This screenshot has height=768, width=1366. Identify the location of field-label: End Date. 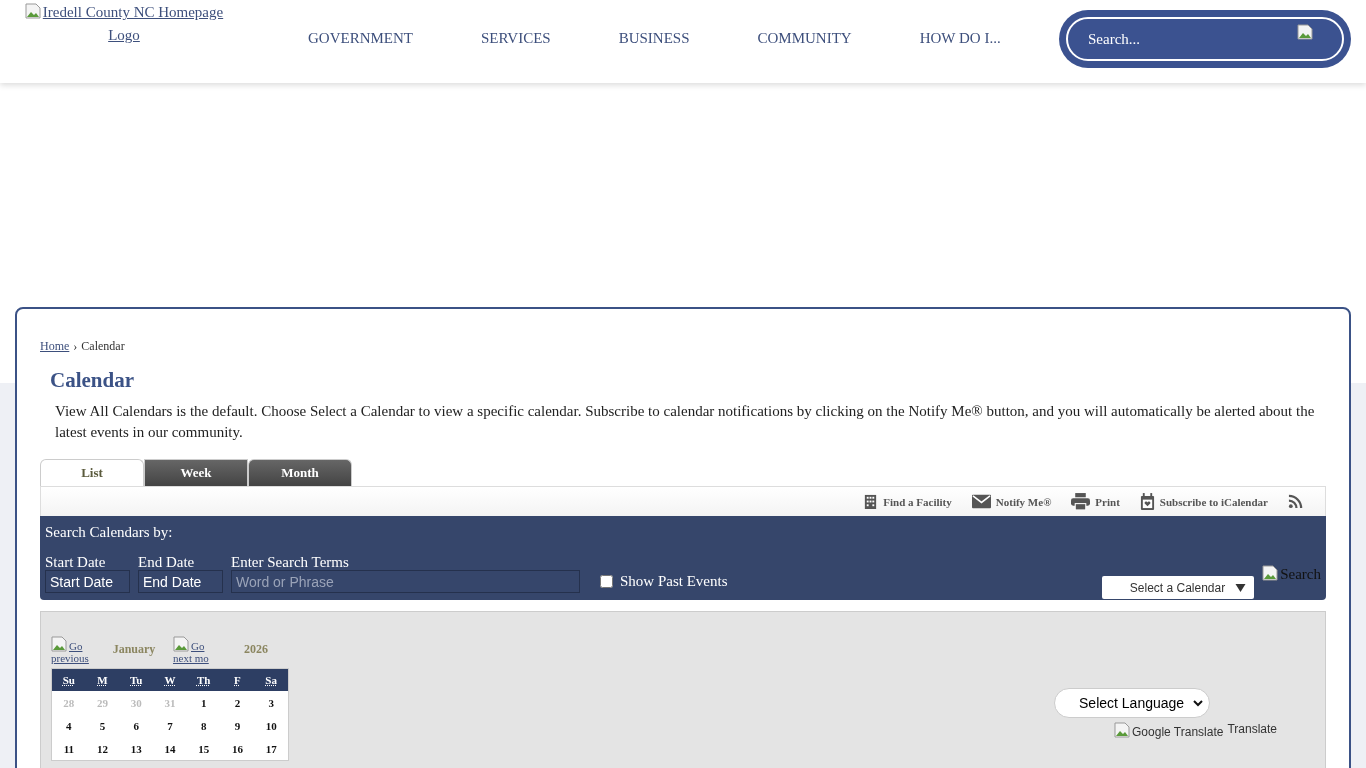
(167, 562).